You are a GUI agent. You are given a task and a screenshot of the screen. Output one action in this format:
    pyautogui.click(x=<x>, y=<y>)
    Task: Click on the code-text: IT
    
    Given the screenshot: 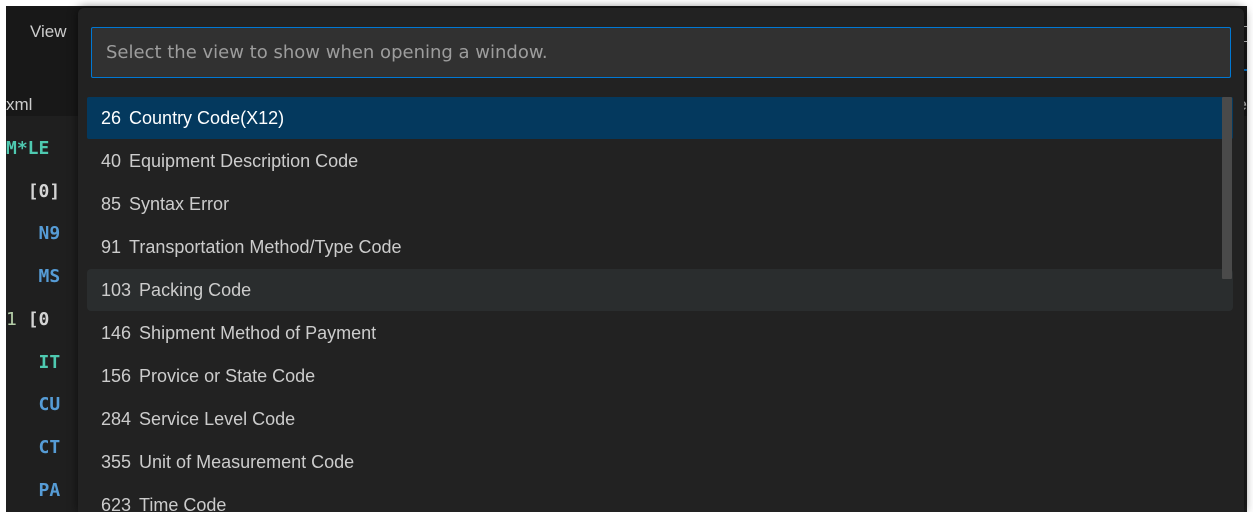 What is the action you would take?
    pyautogui.click(x=49, y=362)
    